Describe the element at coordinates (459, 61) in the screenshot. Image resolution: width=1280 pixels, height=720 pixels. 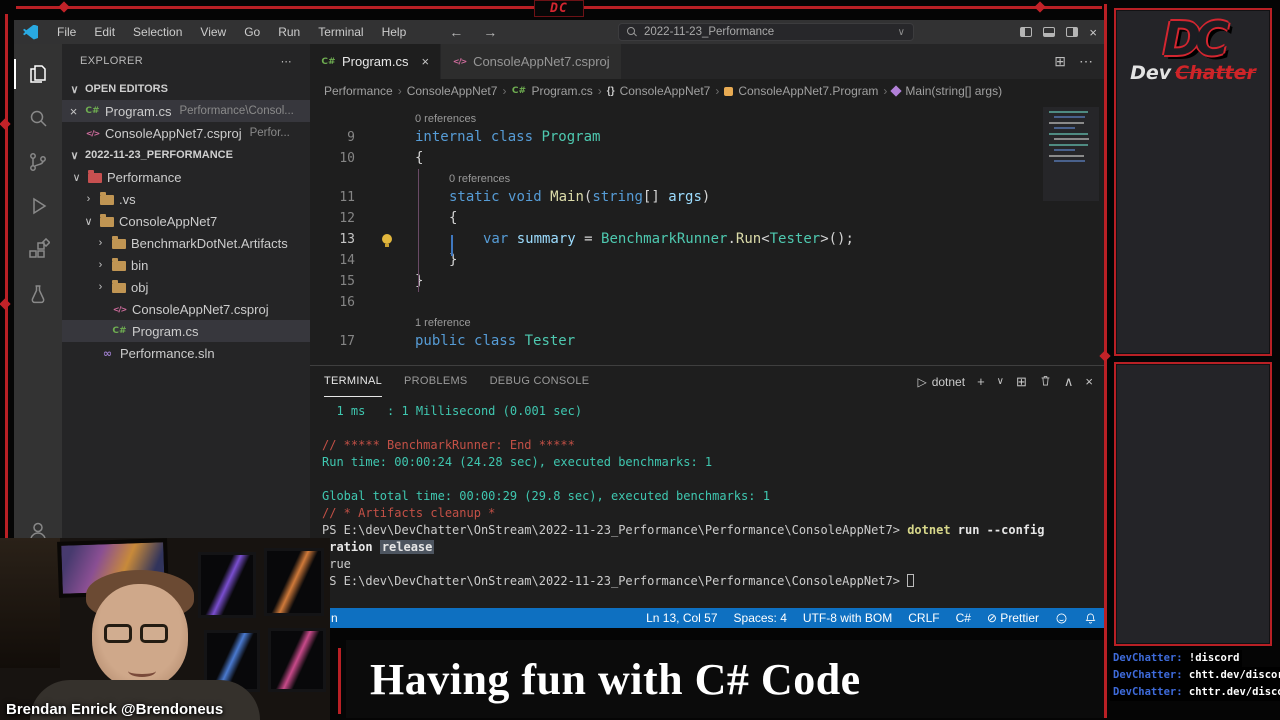
I see `csproj-file-icon: </>` at that location.